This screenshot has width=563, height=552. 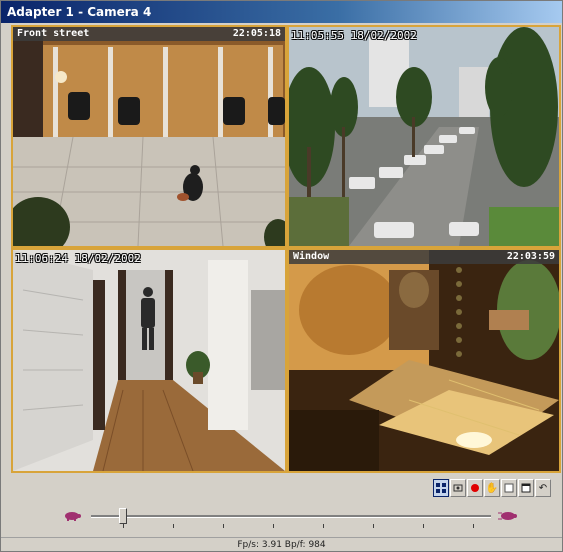 What do you see at coordinates (78, 258) in the screenshot?
I see `camera-timestamp: 11:06:24 18/02/2002` at bounding box center [78, 258].